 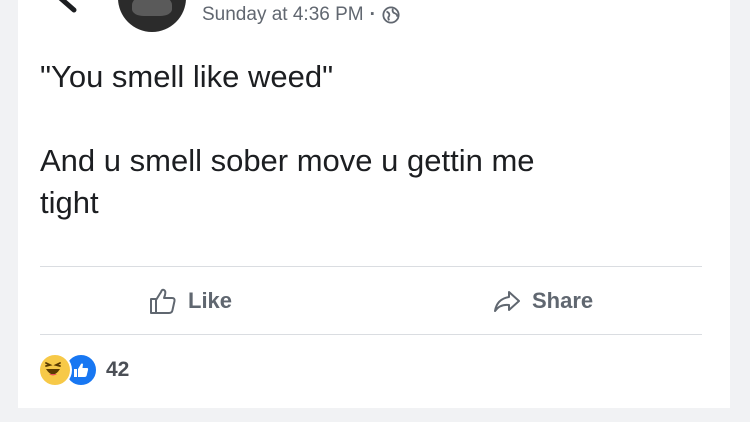 What do you see at coordinates (152, 16) in the screenshot?
I see `avatar` at bounding box center [152, 16].